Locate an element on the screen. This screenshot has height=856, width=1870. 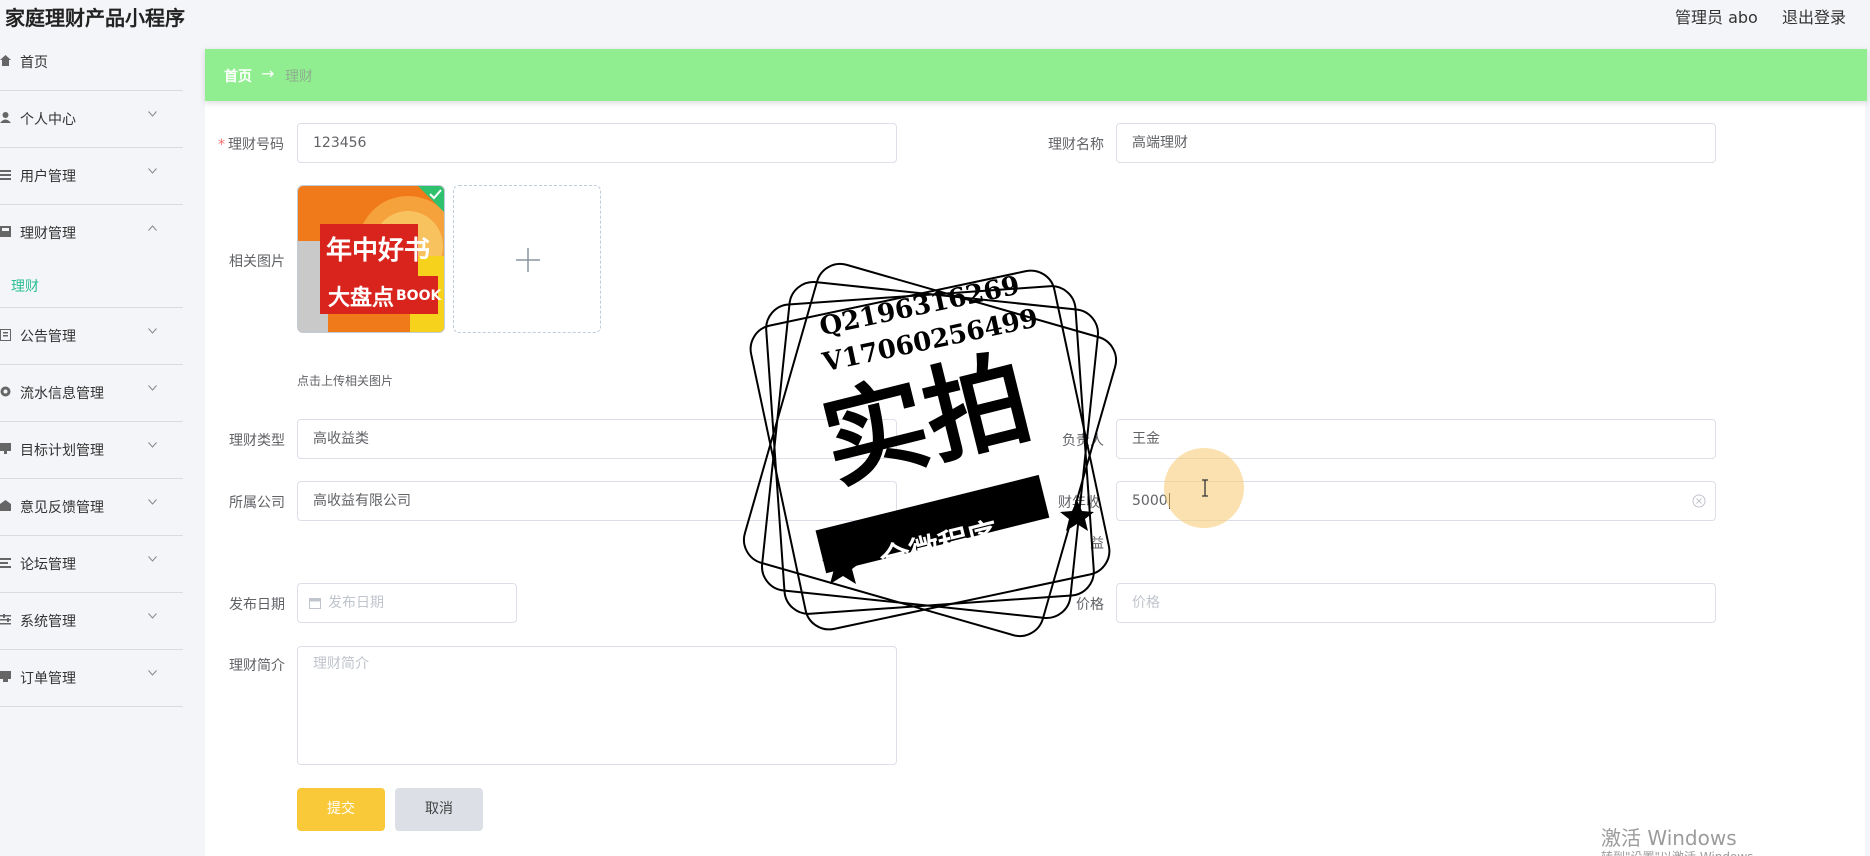
logout-link: 退出登录 is located at coordinates (1814, 16).